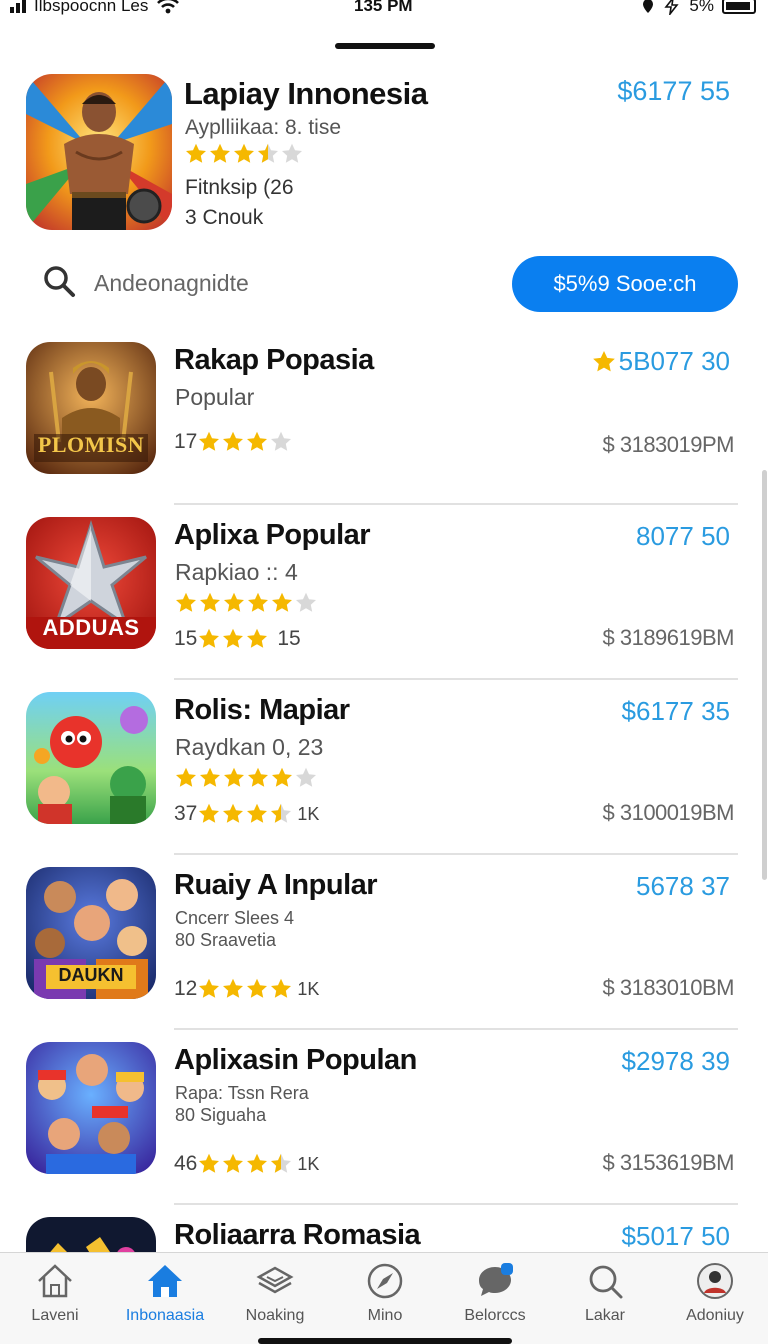 This screenshot has width=768, height=1344. Describe the element at coordinates (275, 1280) in the screenshot. I see `stack-icon` at that location.